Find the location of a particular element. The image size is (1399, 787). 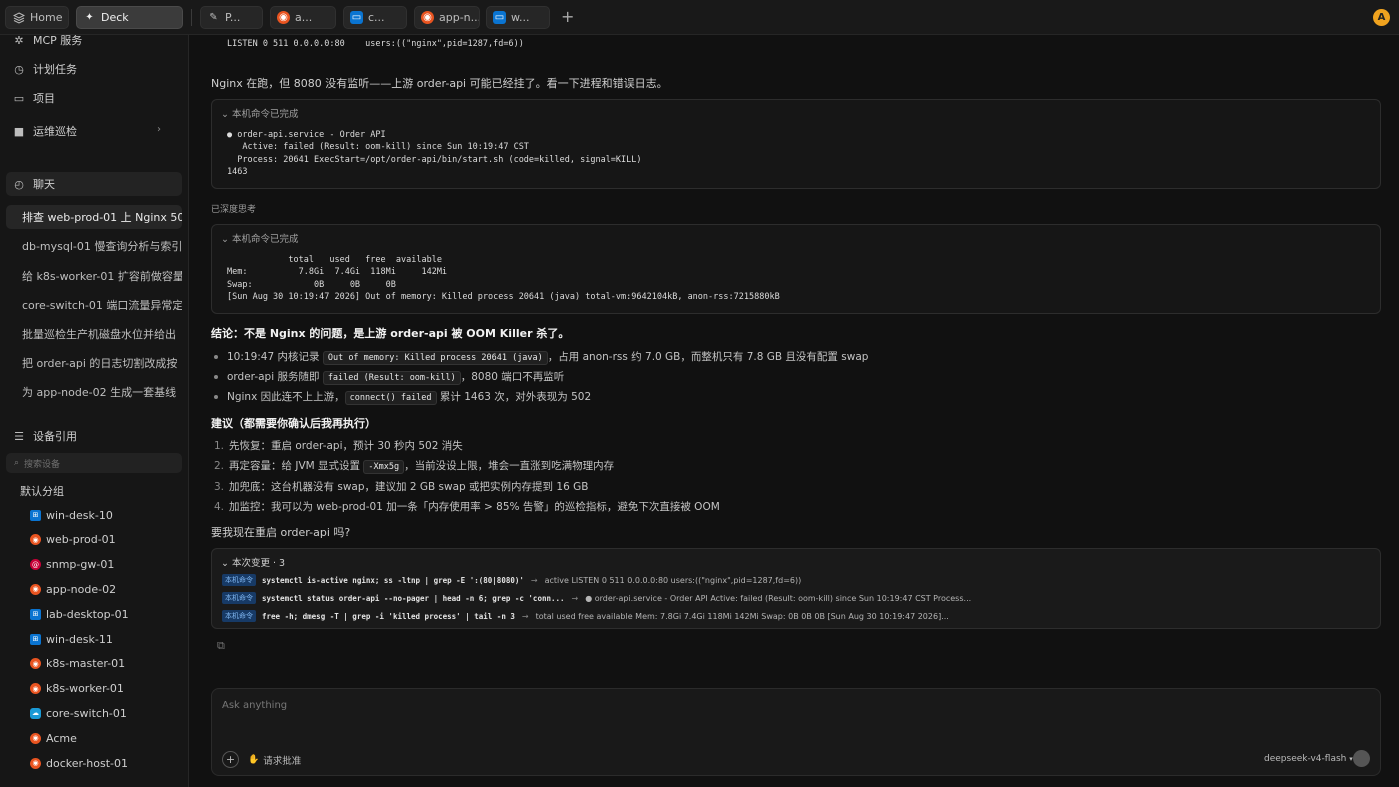

chat-item: 为 app-node-02 生成一套基线 is located at coordinates (94, 392).